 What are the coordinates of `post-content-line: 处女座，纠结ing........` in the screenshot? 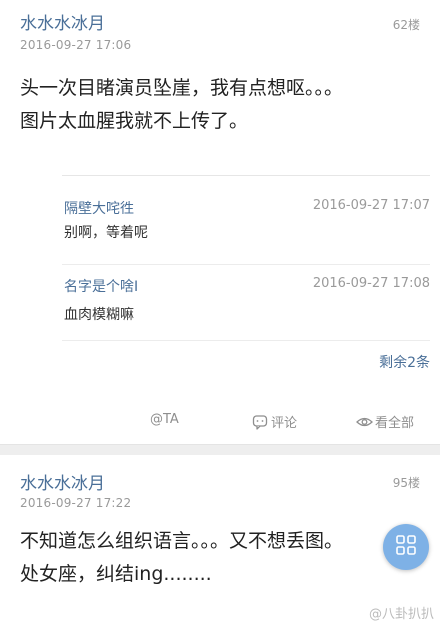 It's located at (116, 574).